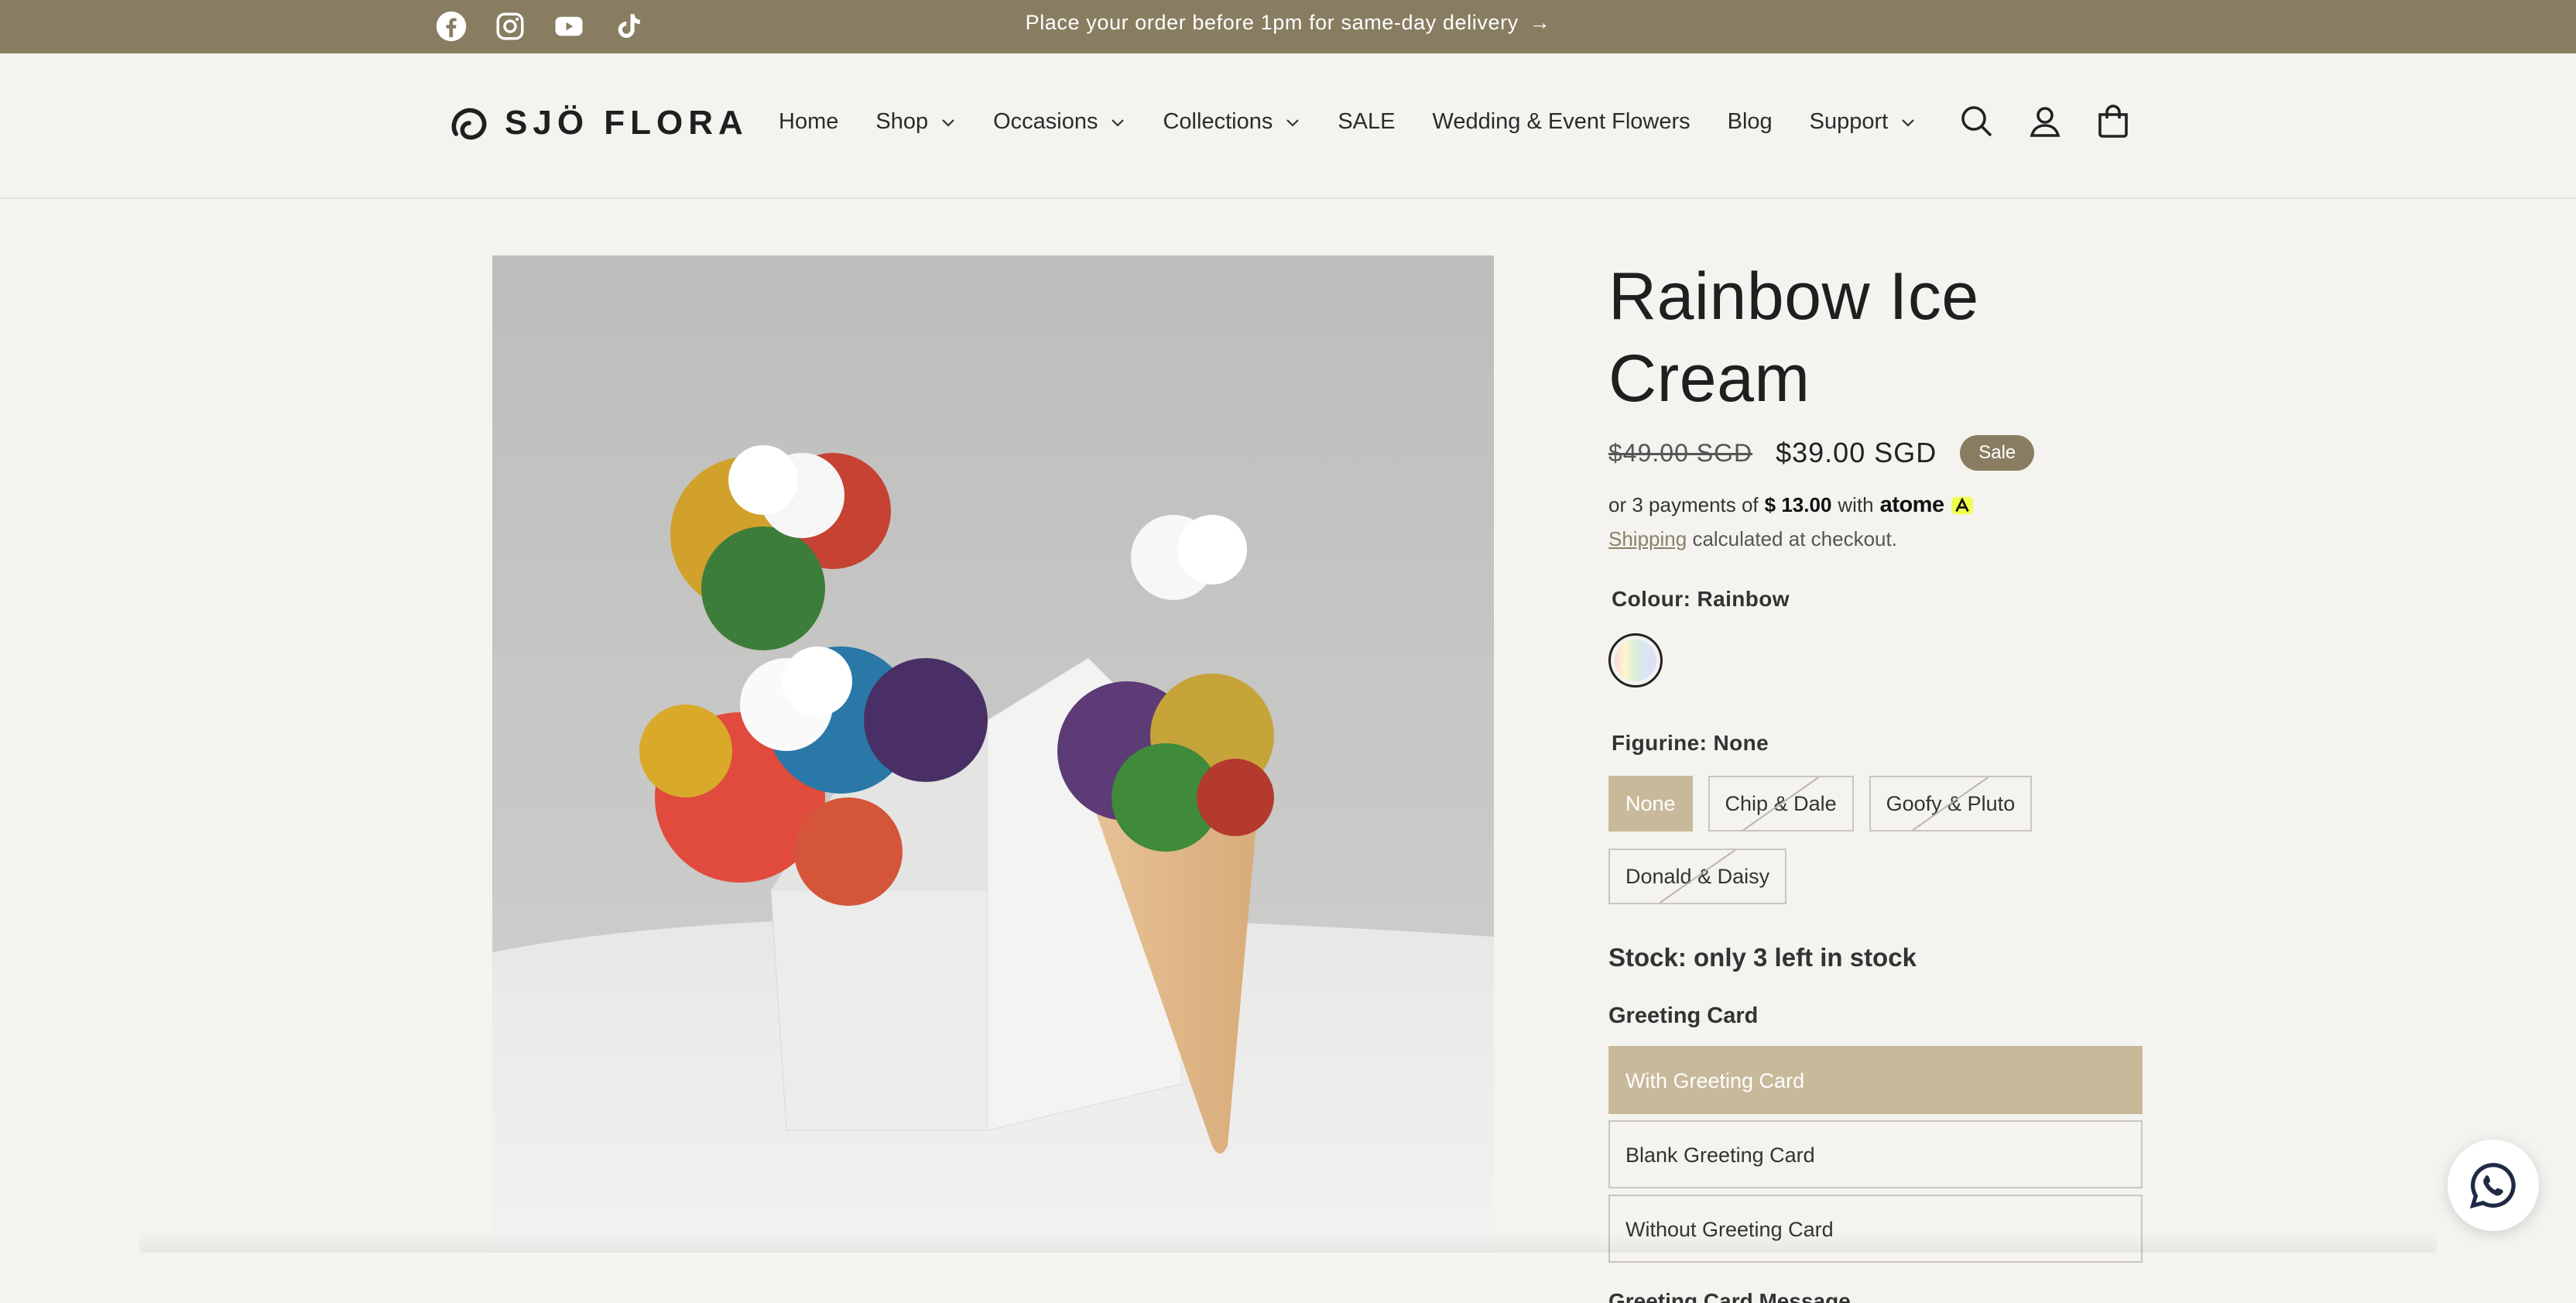  I want to click on nav-label: Blog, so click(1750, 121).